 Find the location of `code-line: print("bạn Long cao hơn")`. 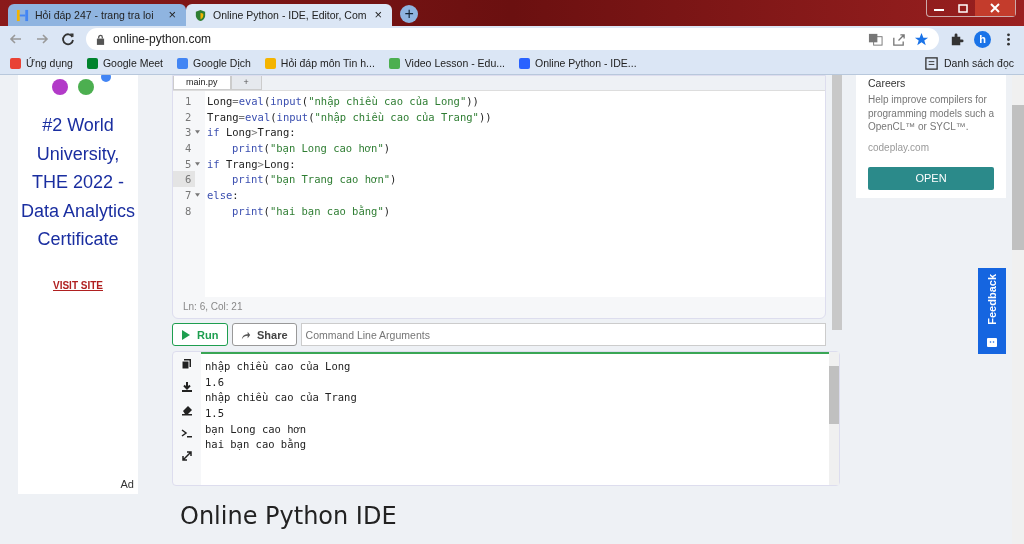

code-line: print("bạn Long cao hơn") is located at coordinates (311, 147).